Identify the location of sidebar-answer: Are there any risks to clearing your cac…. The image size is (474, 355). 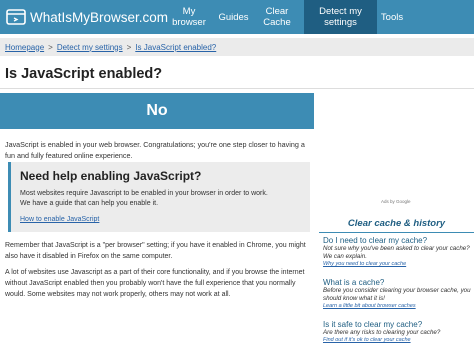
(382, 332).